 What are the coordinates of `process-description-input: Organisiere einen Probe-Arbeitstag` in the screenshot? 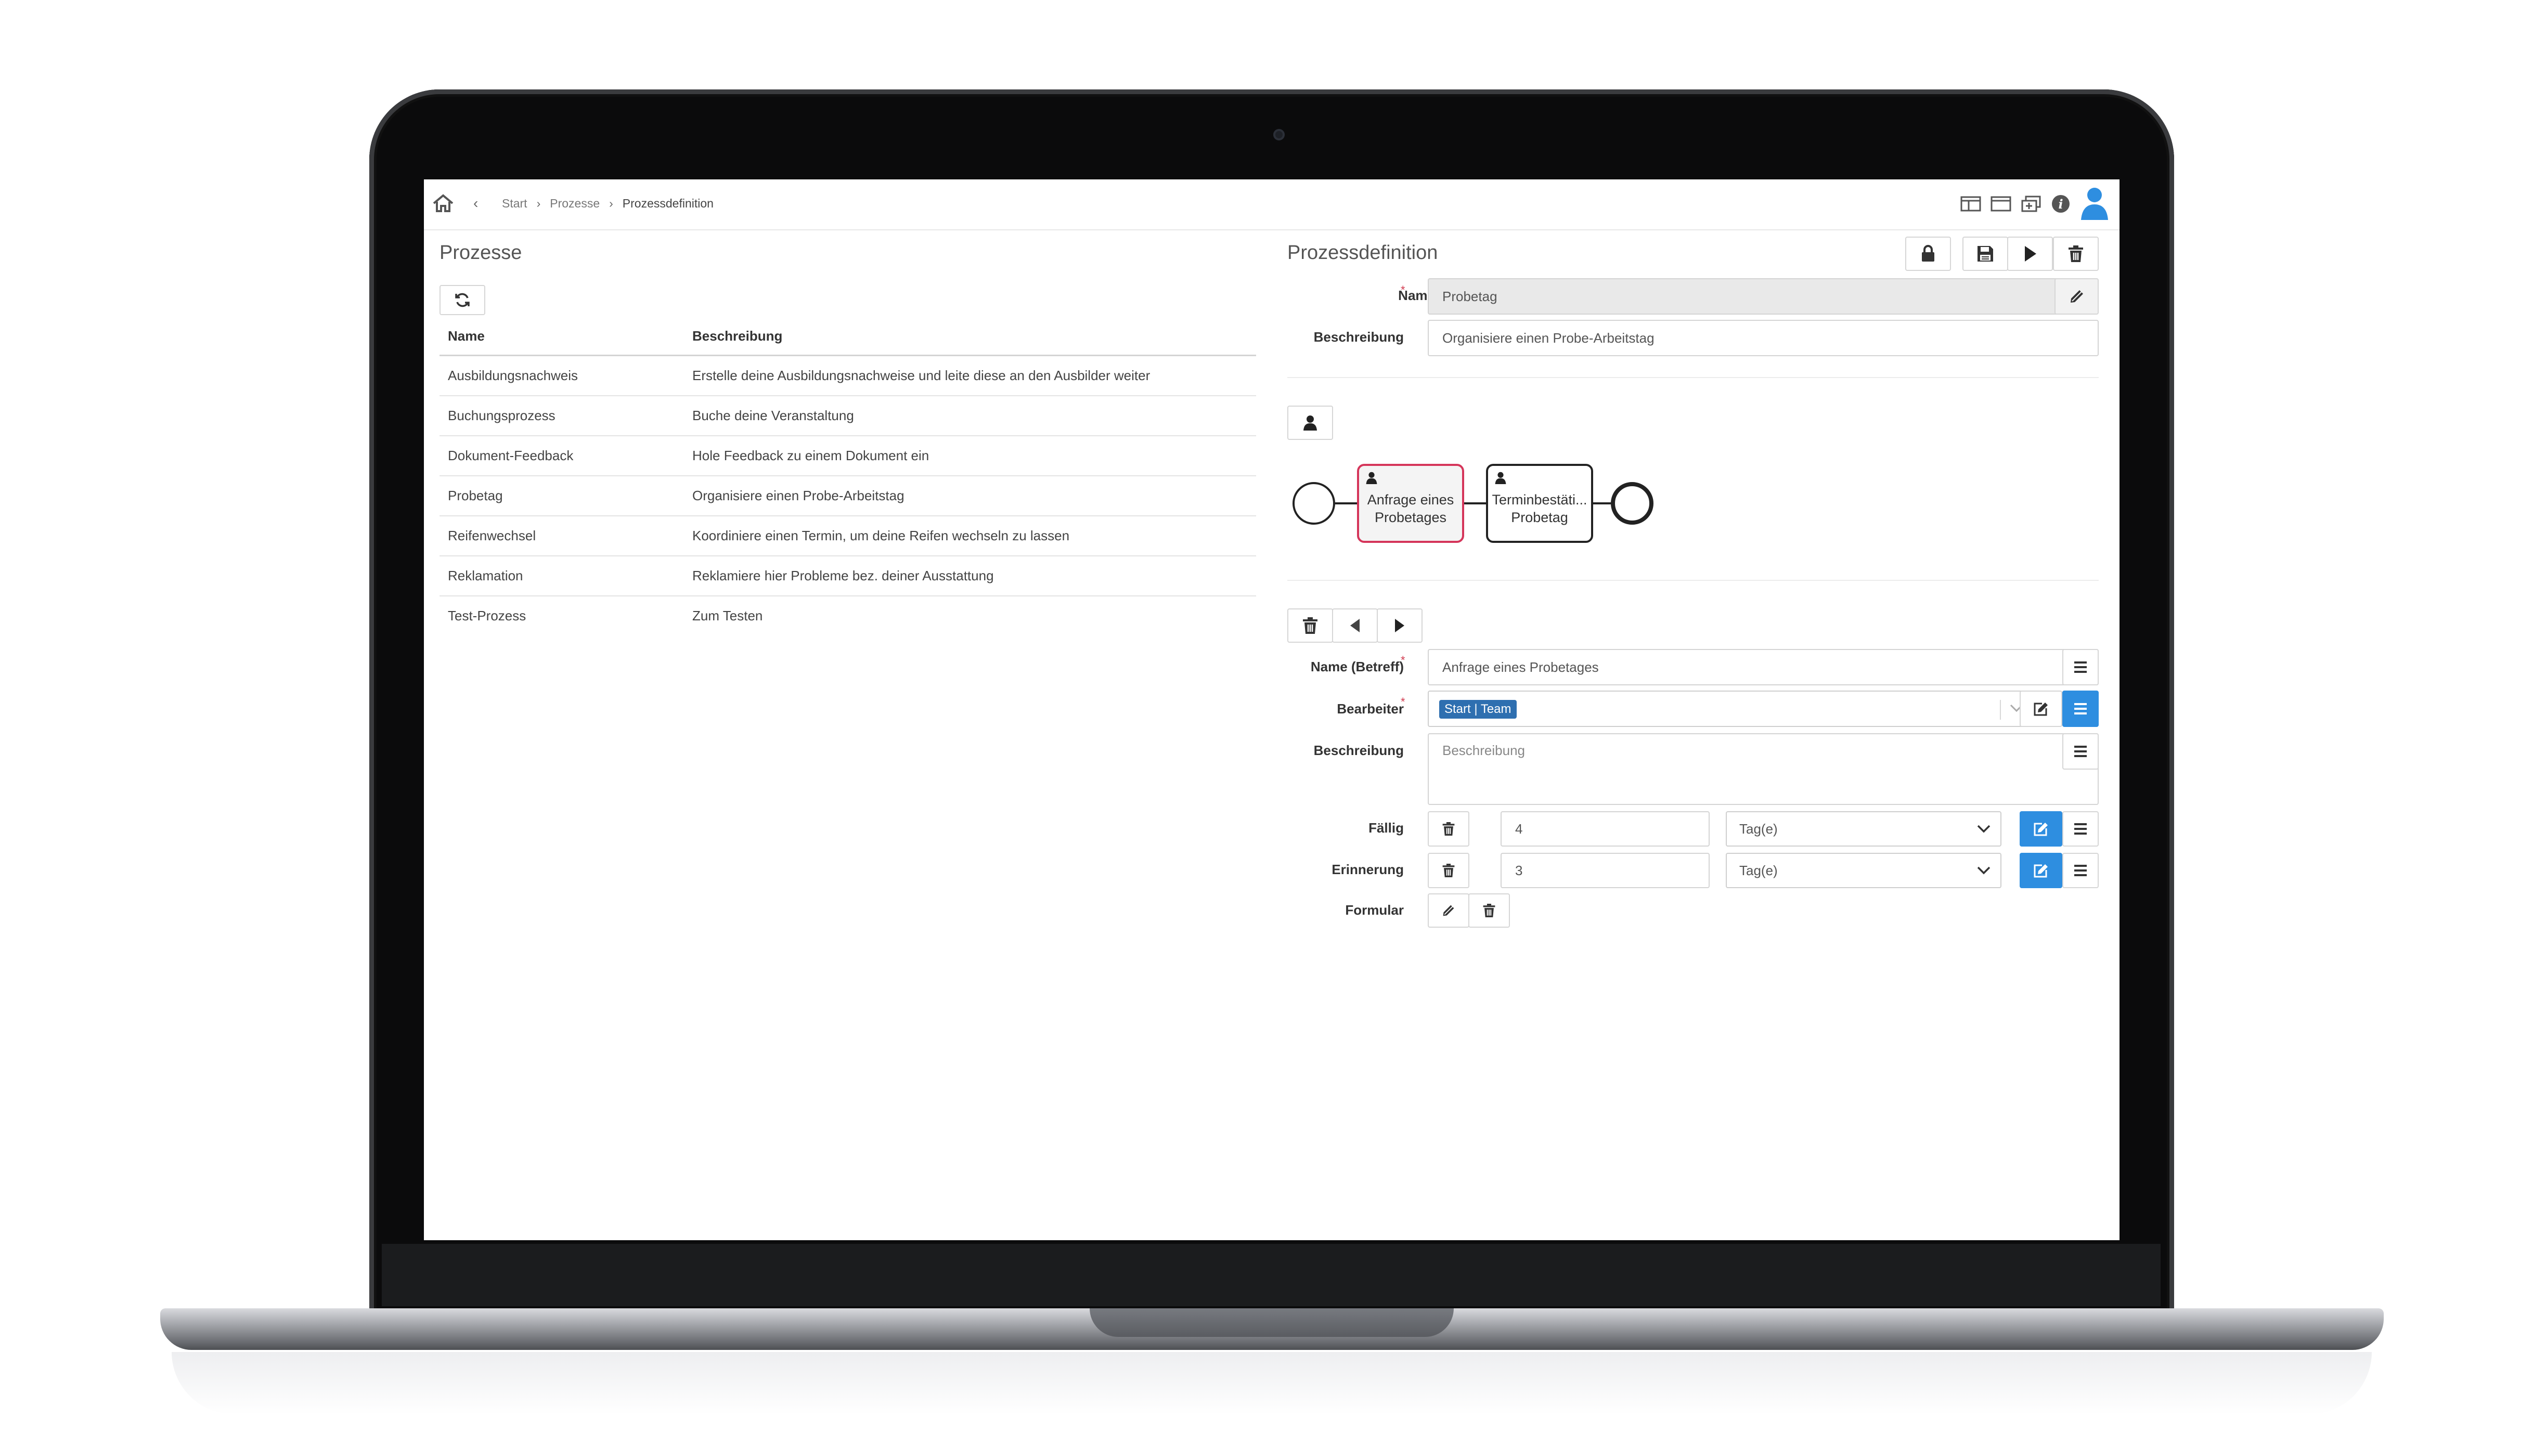 It's located at (1763, 338).